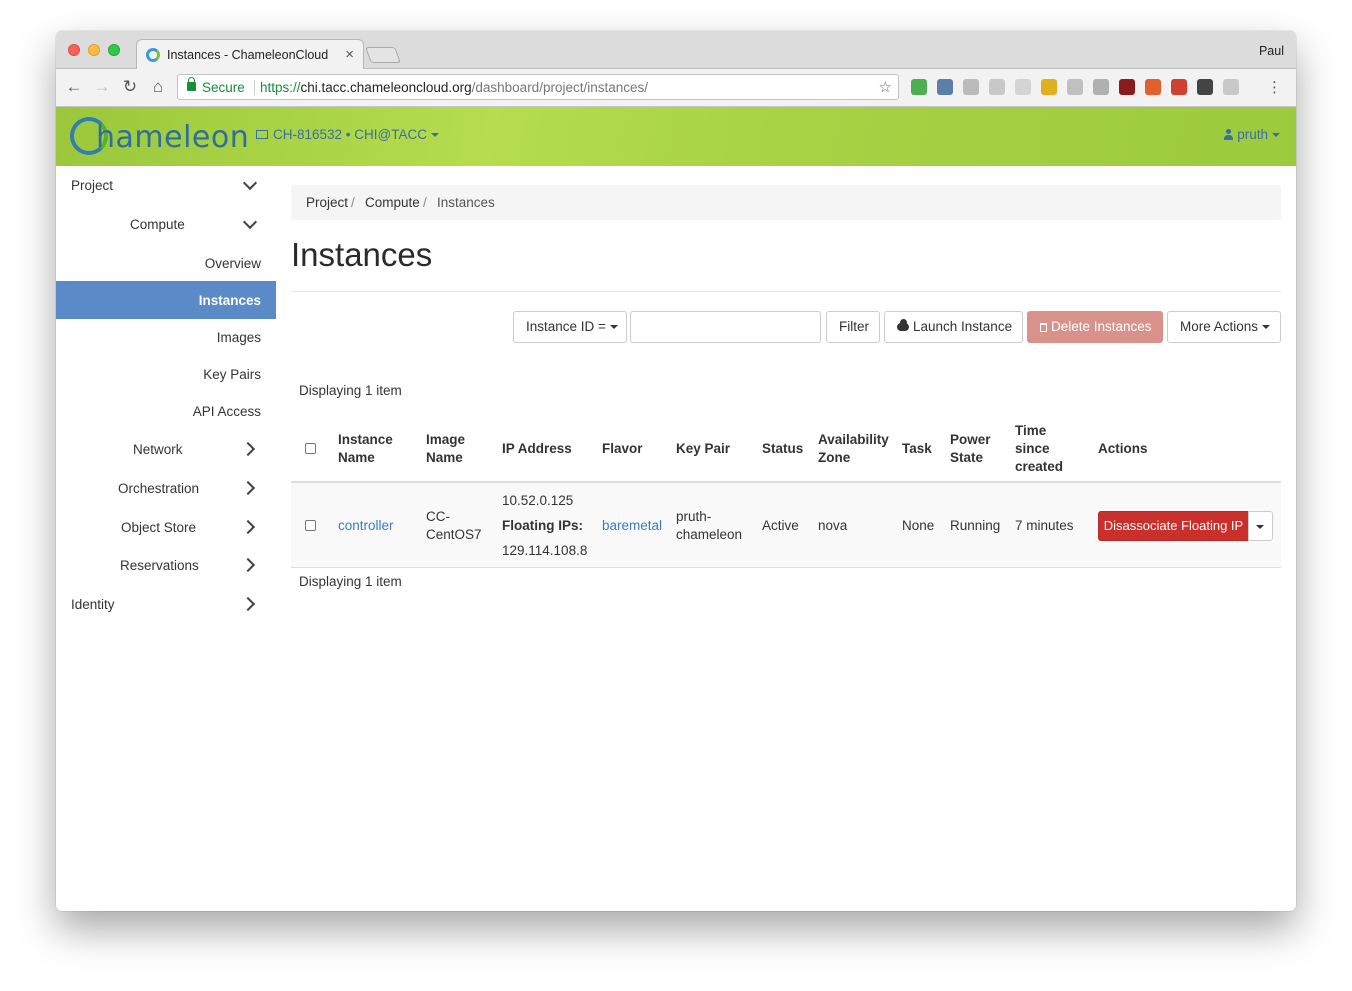 The height and width of the screenshot is (991, 1352). What do you see at coordinates (166, 604) in the screenshot?
I see `sidebar-item-identity: Identity` at bounding box center [166, 604].